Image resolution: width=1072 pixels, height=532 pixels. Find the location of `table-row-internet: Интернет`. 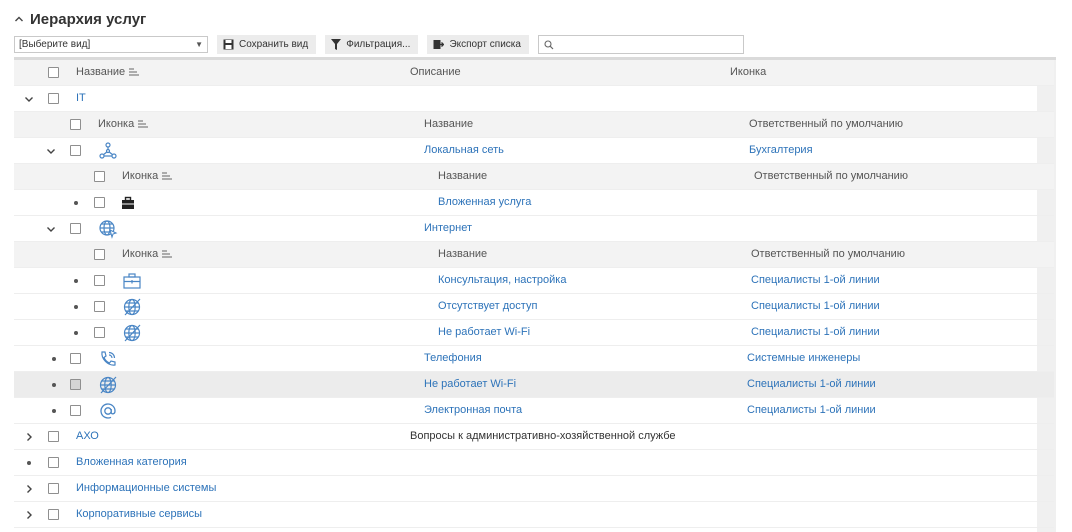

table-row-internet: Интернет is located at coordinates (534, 229).